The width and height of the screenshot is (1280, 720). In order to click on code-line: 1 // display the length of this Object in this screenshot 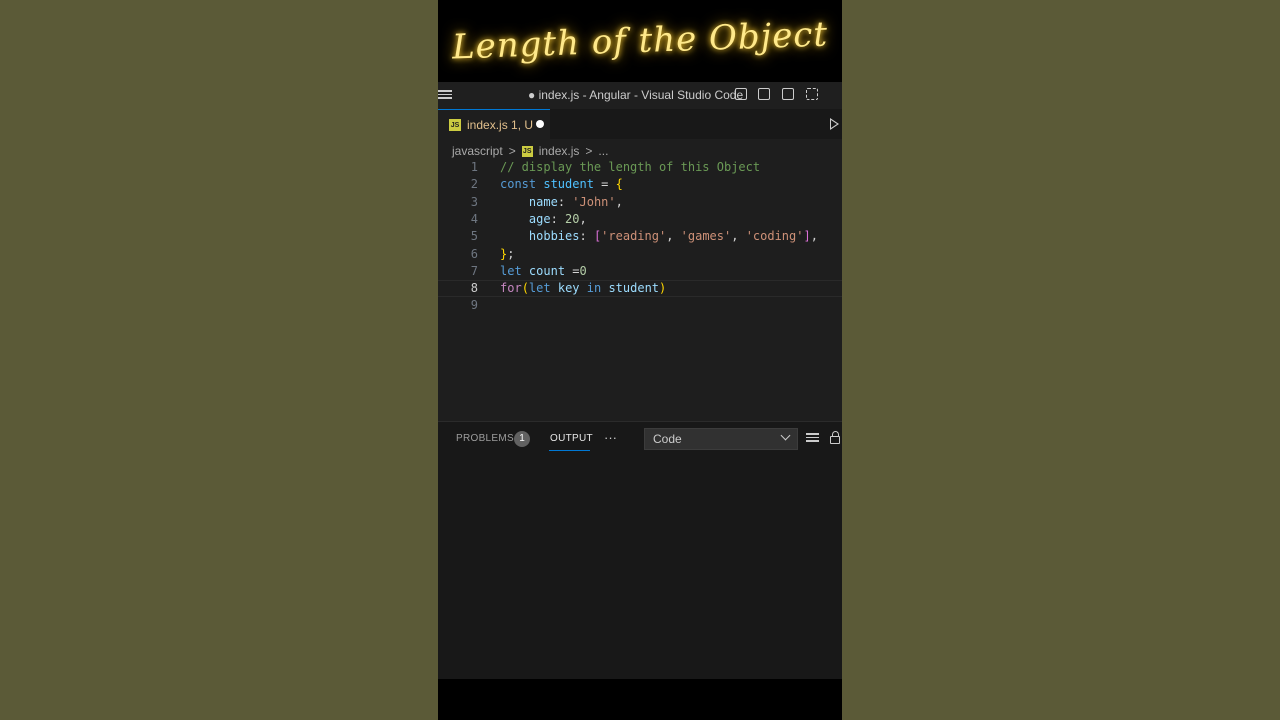, I will do `click(640, 167)`.